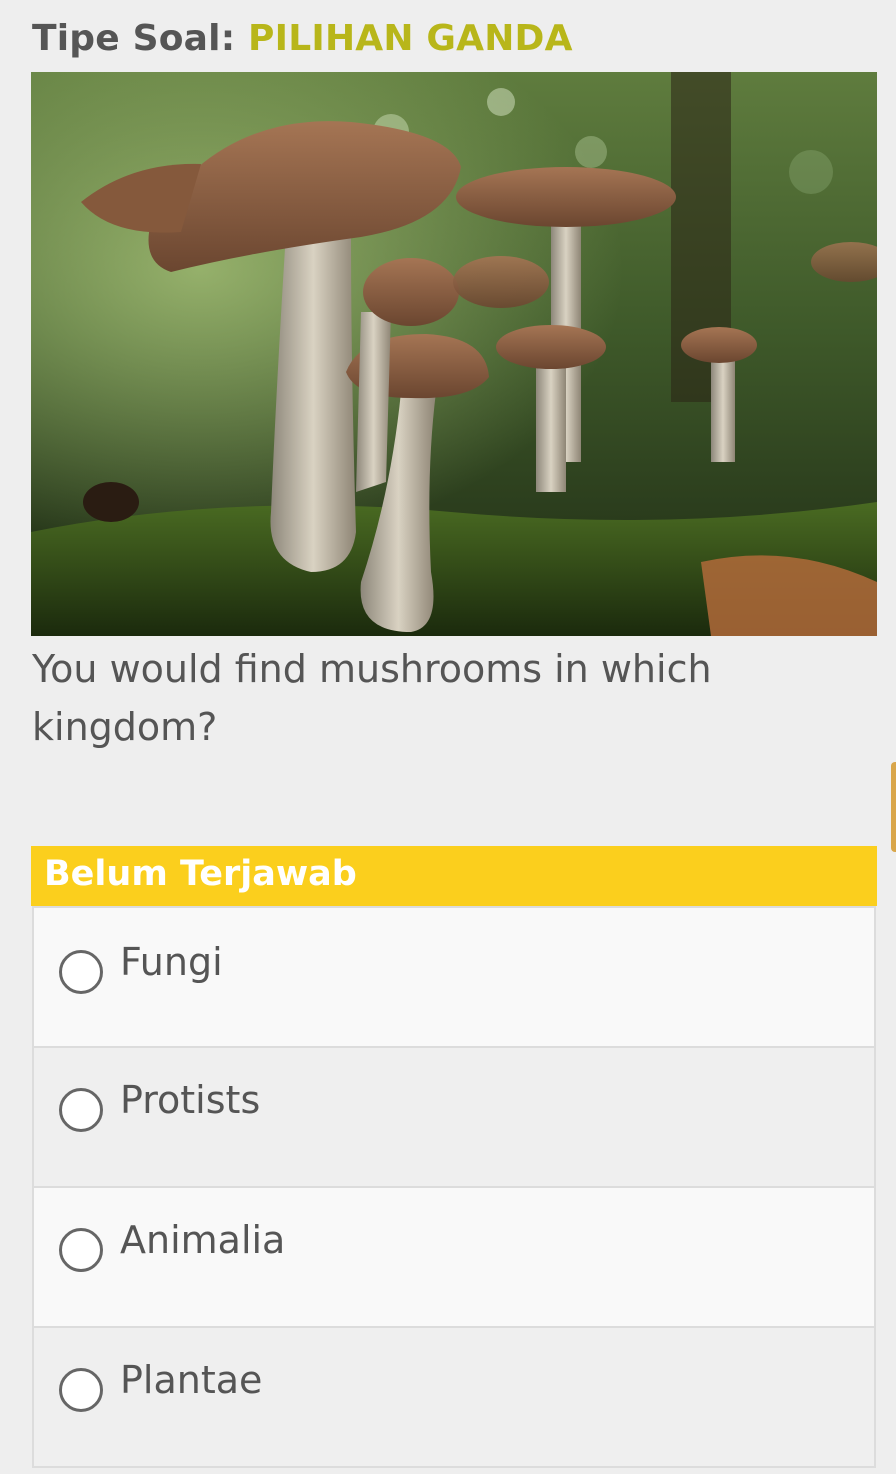 Image resolution: width=896 pixels, height=1474 pixels. What do you see at coordinates (454, 1118) in the screenshot?
I see `answer-option-protists: Protists` at bounding box center [454, 1118].